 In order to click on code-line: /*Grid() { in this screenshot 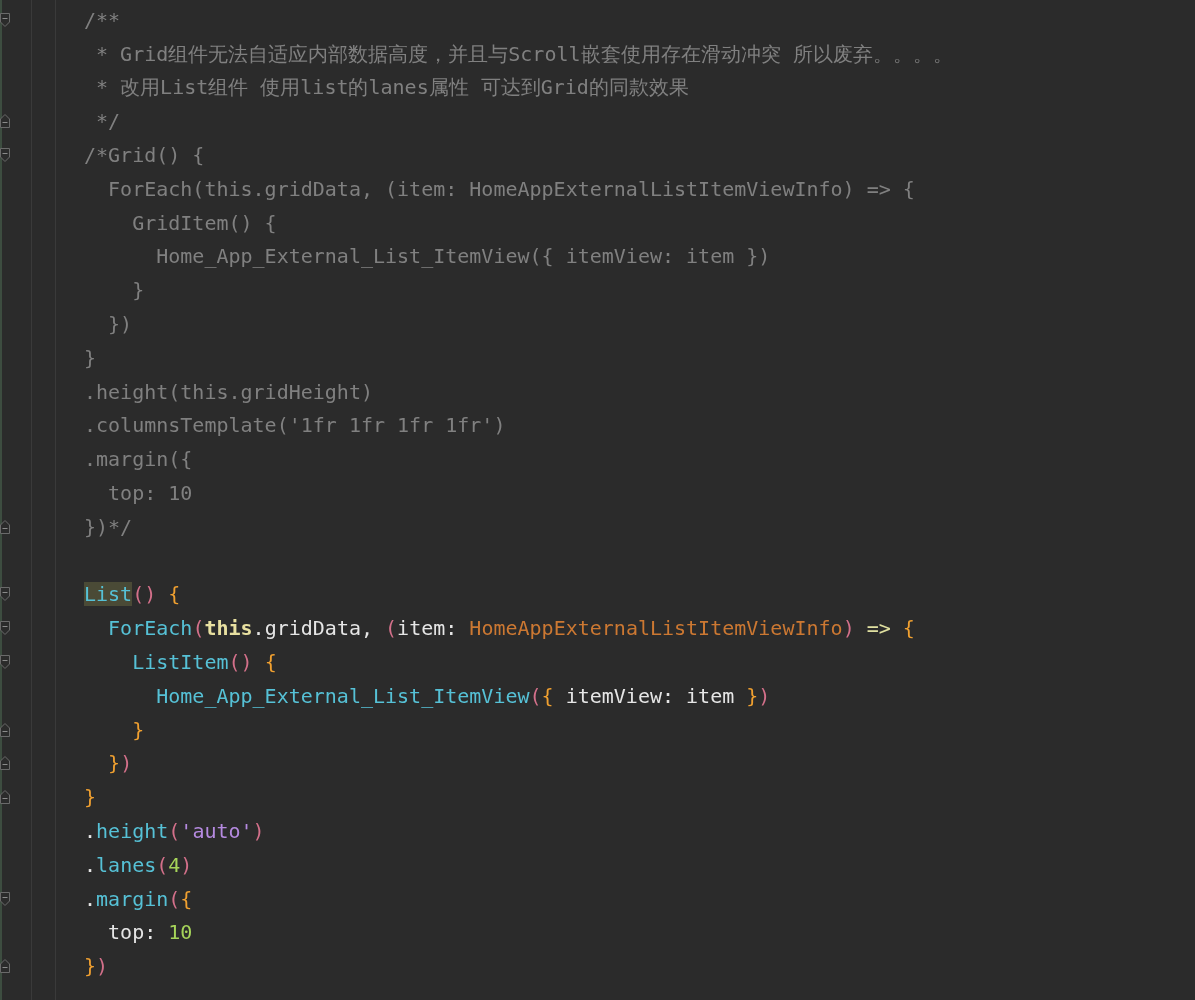, I will do `click(144, 155)`.